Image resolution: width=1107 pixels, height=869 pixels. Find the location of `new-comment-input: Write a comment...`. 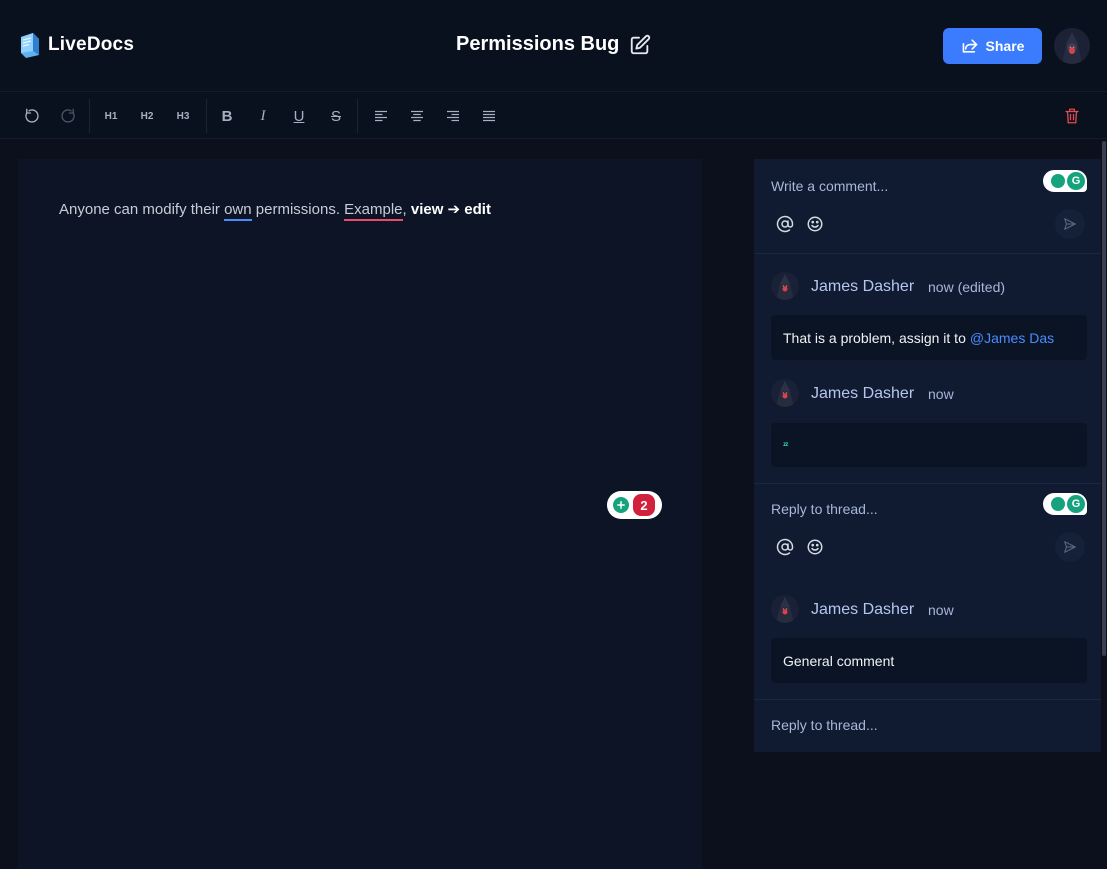

new-comment-input: Write a comment... is located at coordinates (829, 186).